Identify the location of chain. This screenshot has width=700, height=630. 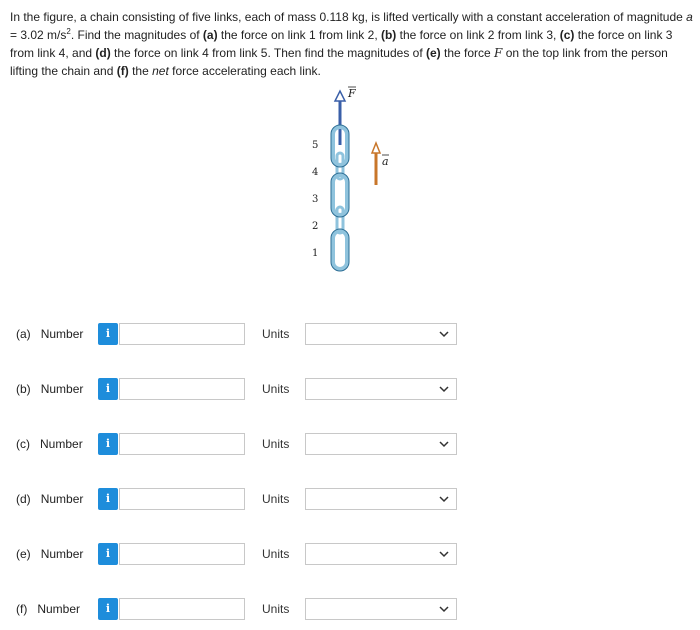
(340, 198).